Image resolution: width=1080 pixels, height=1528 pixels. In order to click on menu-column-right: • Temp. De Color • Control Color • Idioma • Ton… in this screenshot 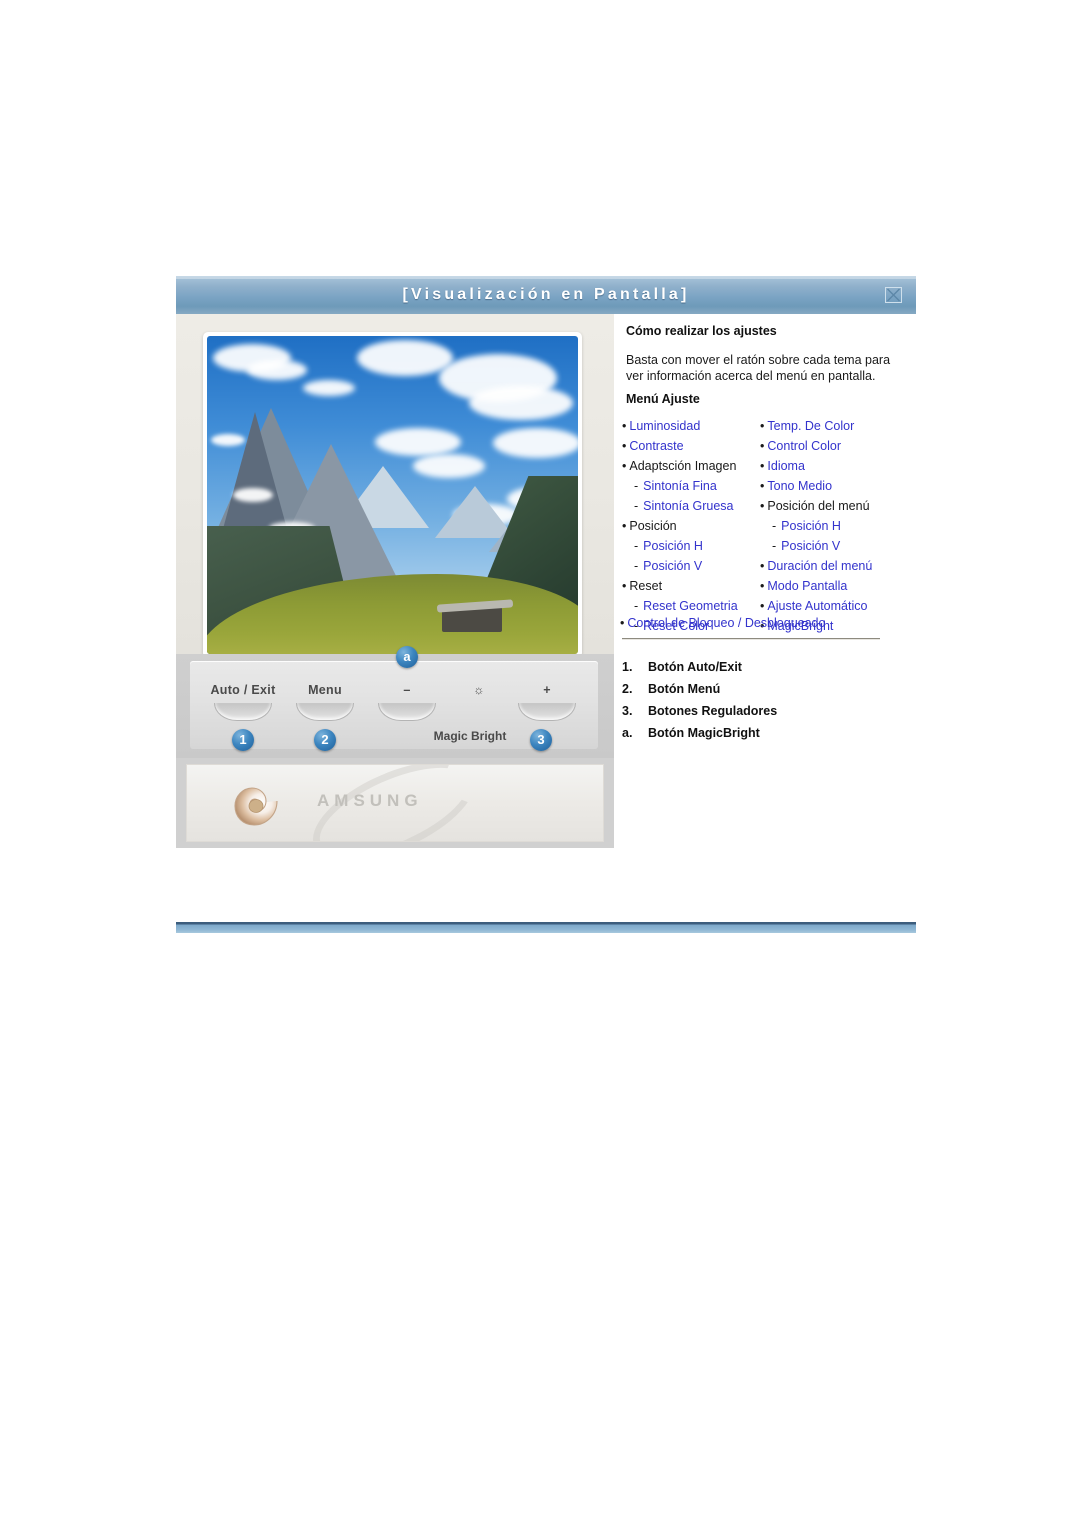, I will do `click(837, 526)`.